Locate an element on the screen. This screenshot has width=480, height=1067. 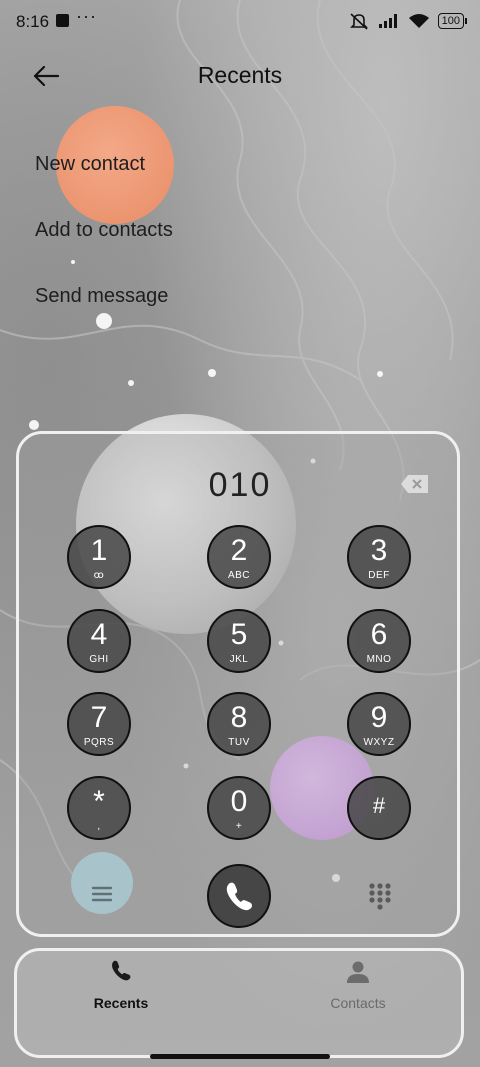
key-hash: # is located at coordinates (379, 808).